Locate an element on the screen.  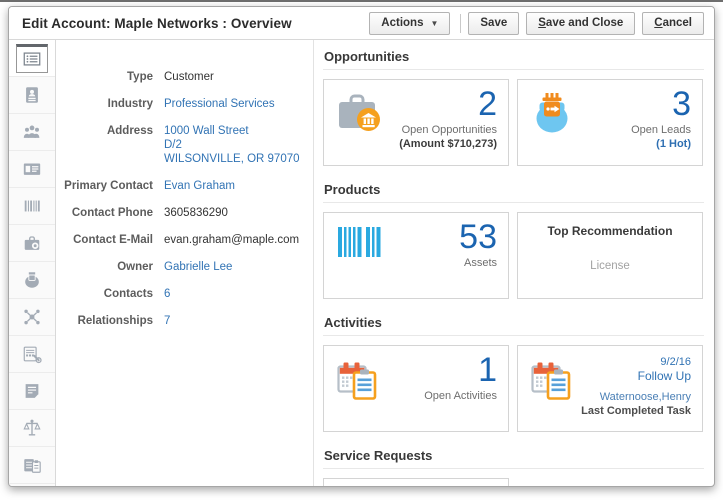
toolbar-divider is located at coordinates (461, 23).